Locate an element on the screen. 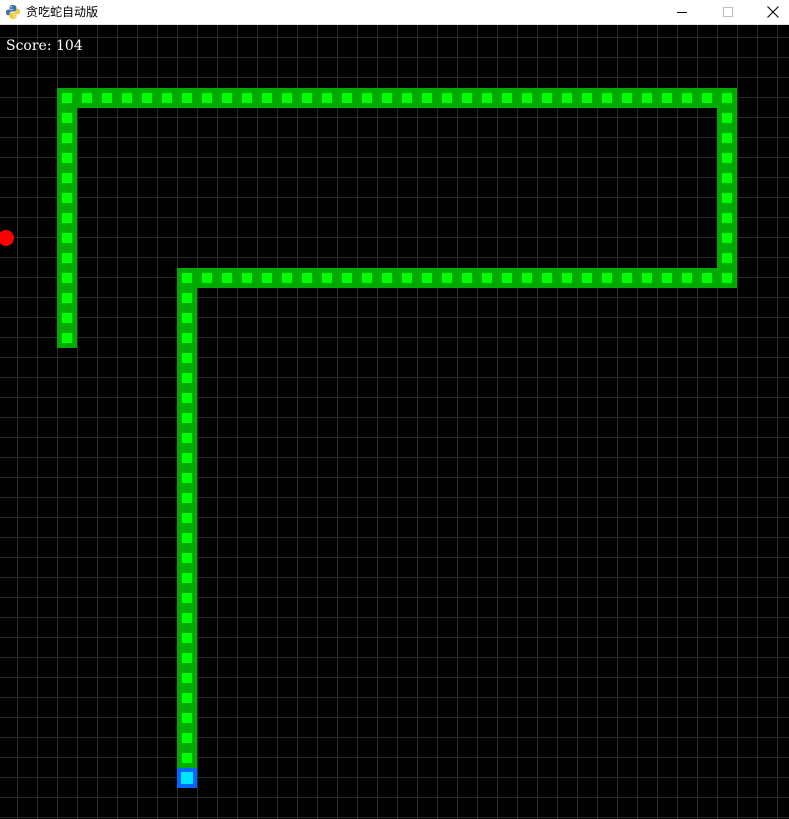  maximize-icon is located at coordinates (728, 12).